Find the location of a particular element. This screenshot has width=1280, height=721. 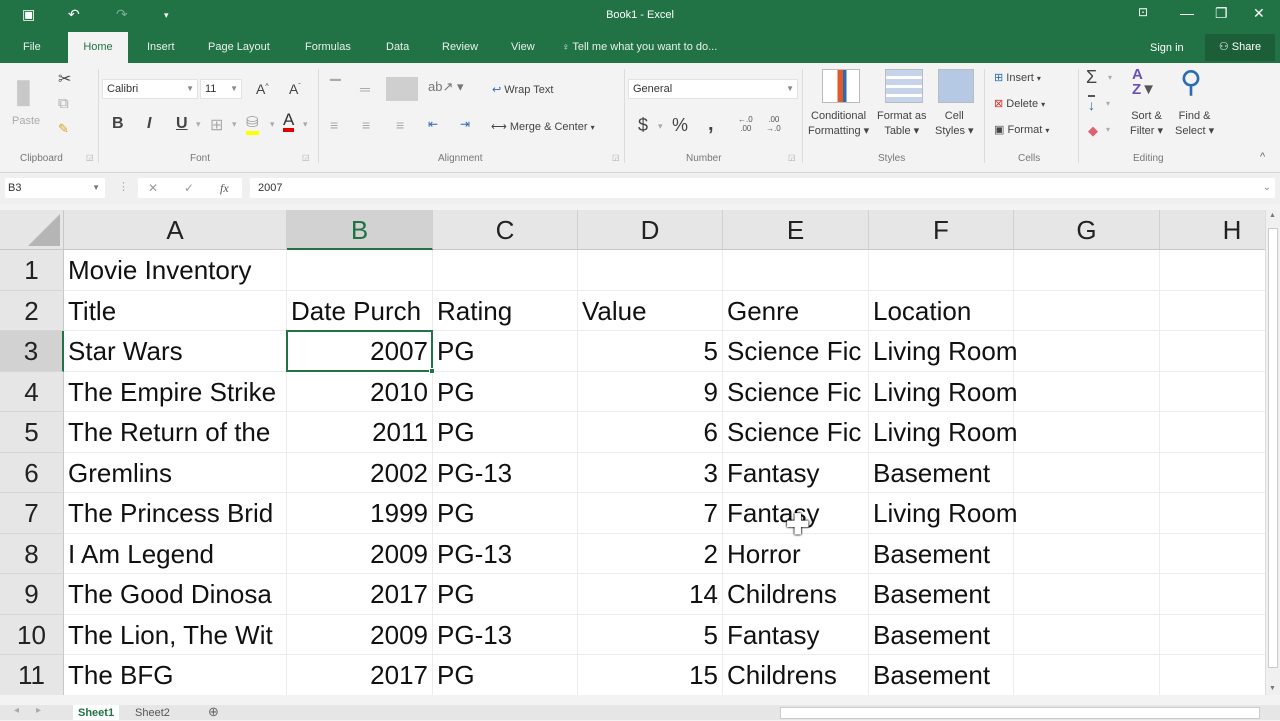

cell-h3 is located at coordinates (1212, 351).